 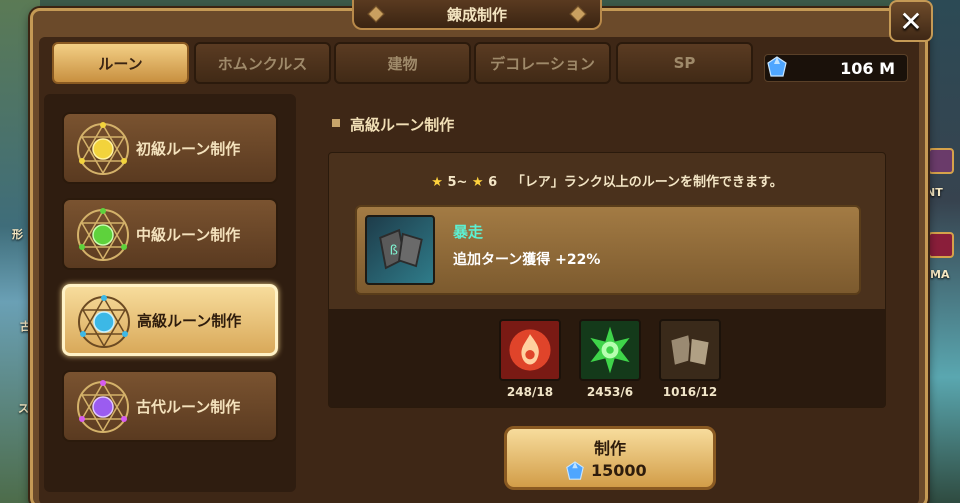 I want to click on tab-building: 建物, so click(x=402, y=63).